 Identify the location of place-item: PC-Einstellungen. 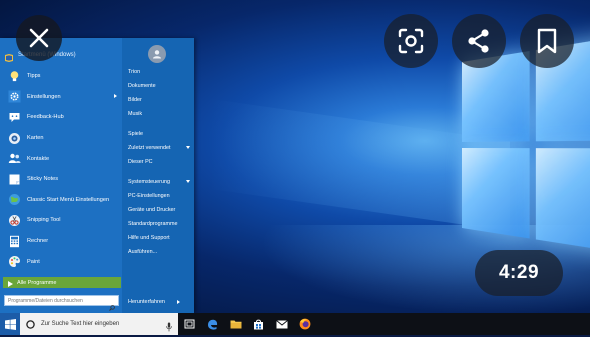
(159, 196).